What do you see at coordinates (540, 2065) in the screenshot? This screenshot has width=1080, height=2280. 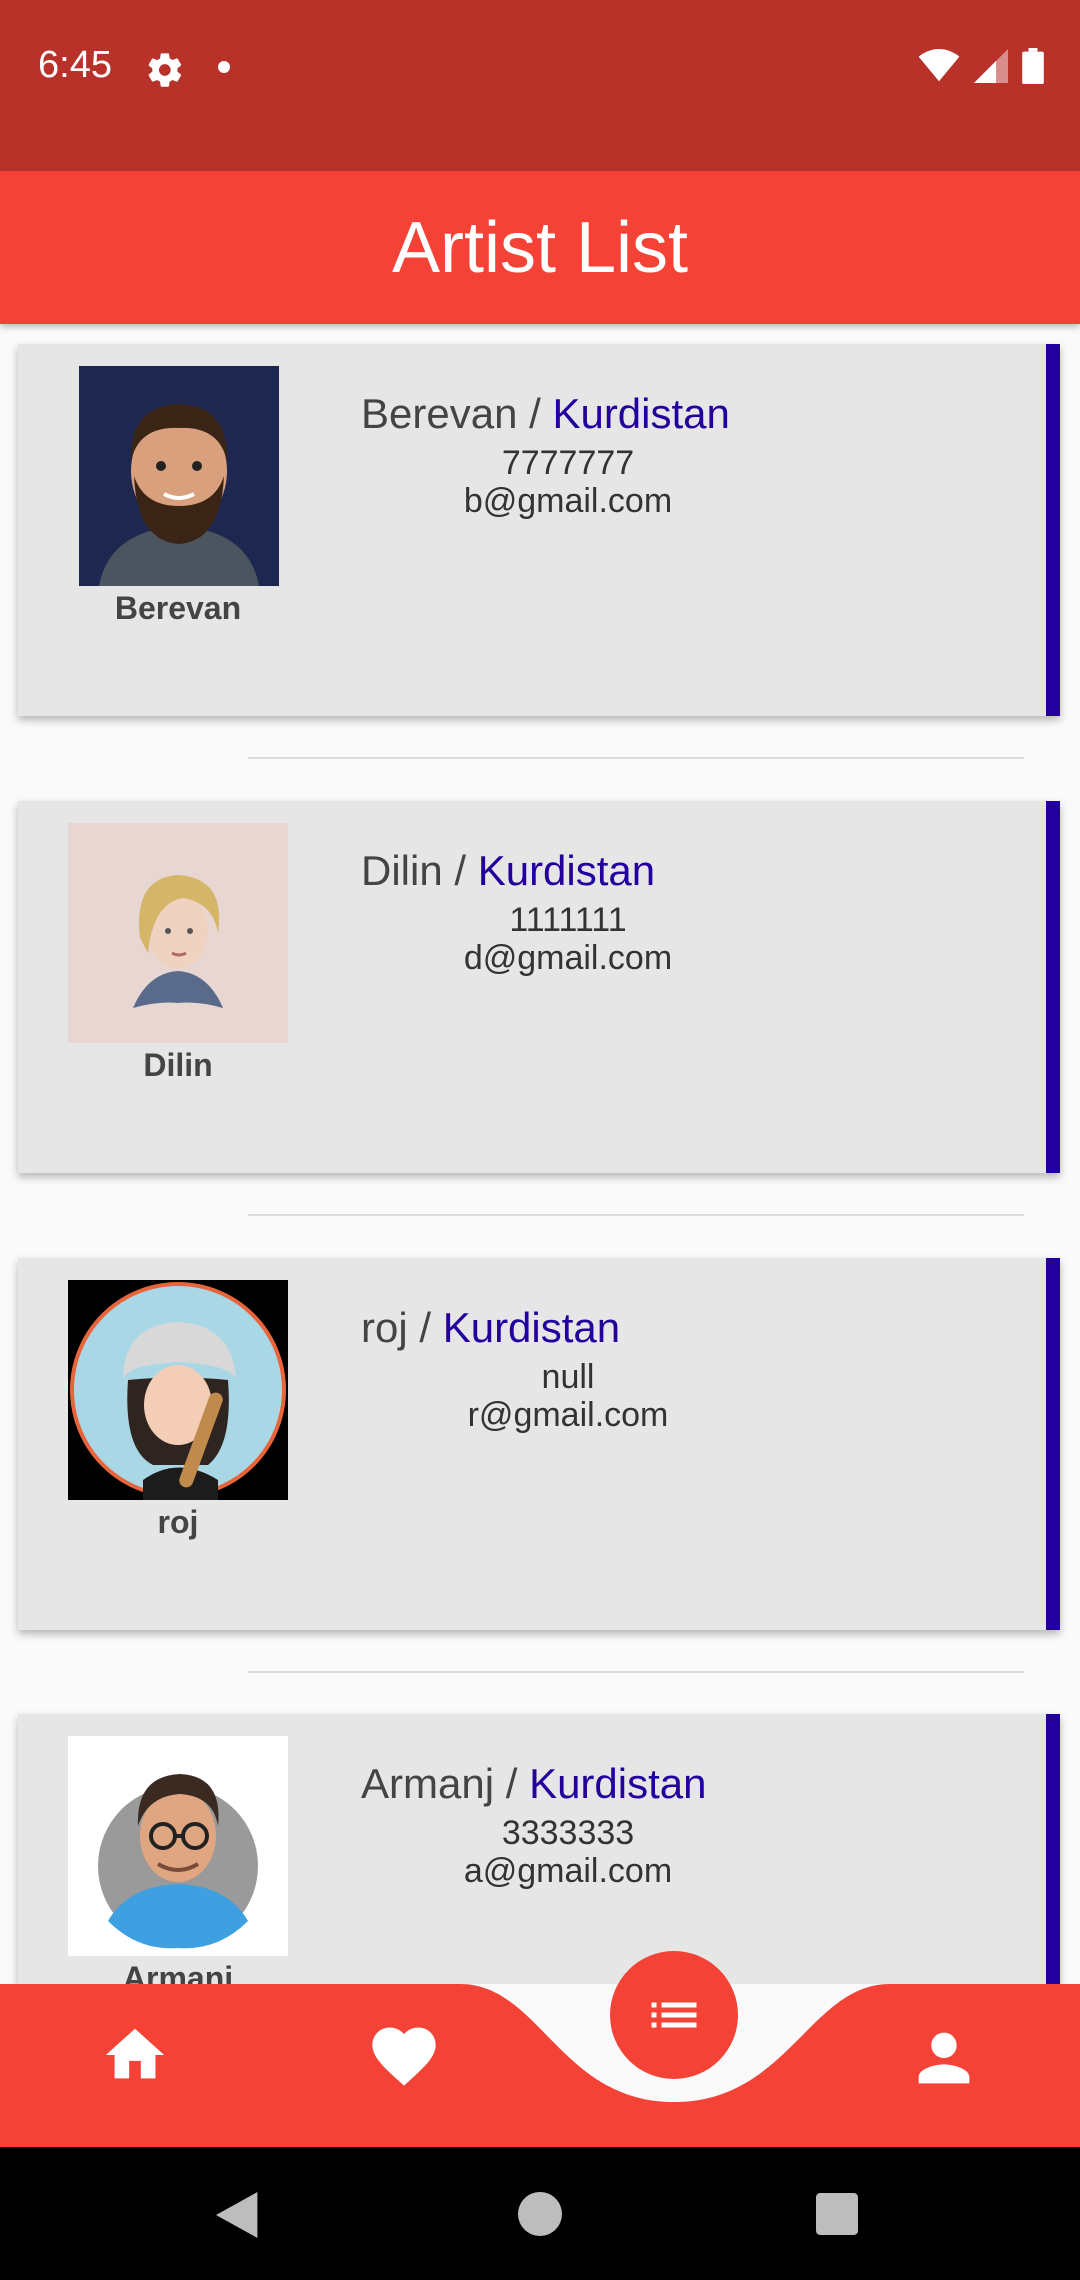 I see `bottom-navigation` at bounding box center [540, 2065].